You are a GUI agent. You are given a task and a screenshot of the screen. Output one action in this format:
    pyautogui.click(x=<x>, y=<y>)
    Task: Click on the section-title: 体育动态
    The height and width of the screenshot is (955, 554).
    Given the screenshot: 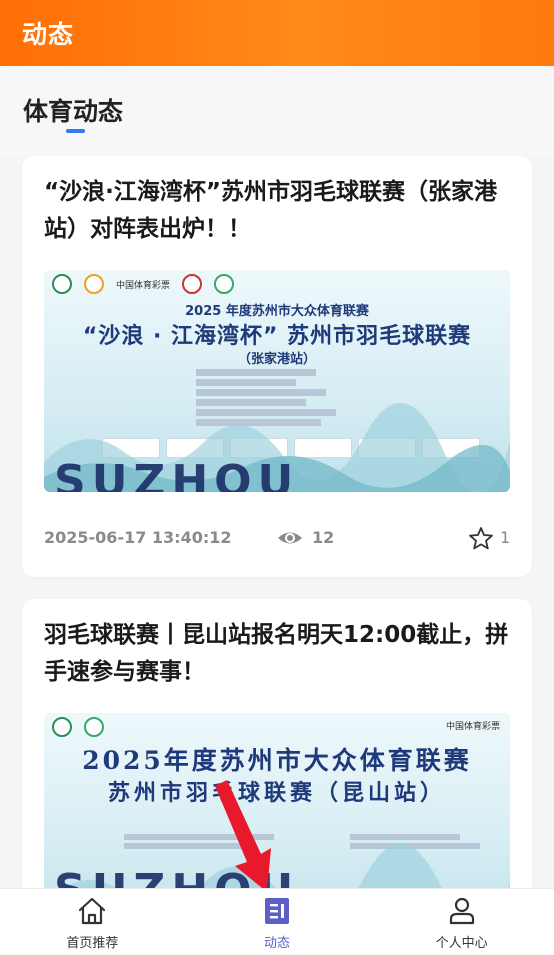 What is the action you would take?
    pyautogui.click(x=73, y=111)
    